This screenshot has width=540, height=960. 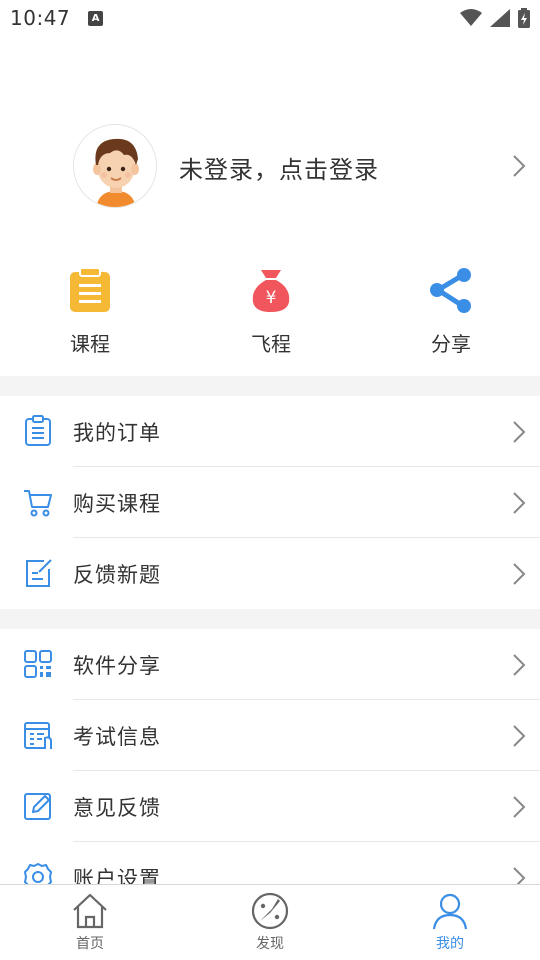 What do you see at coordinates (90, 344) in the screenshot?
I see `quick-action-label: 课程` at bounding box center [90, 344].